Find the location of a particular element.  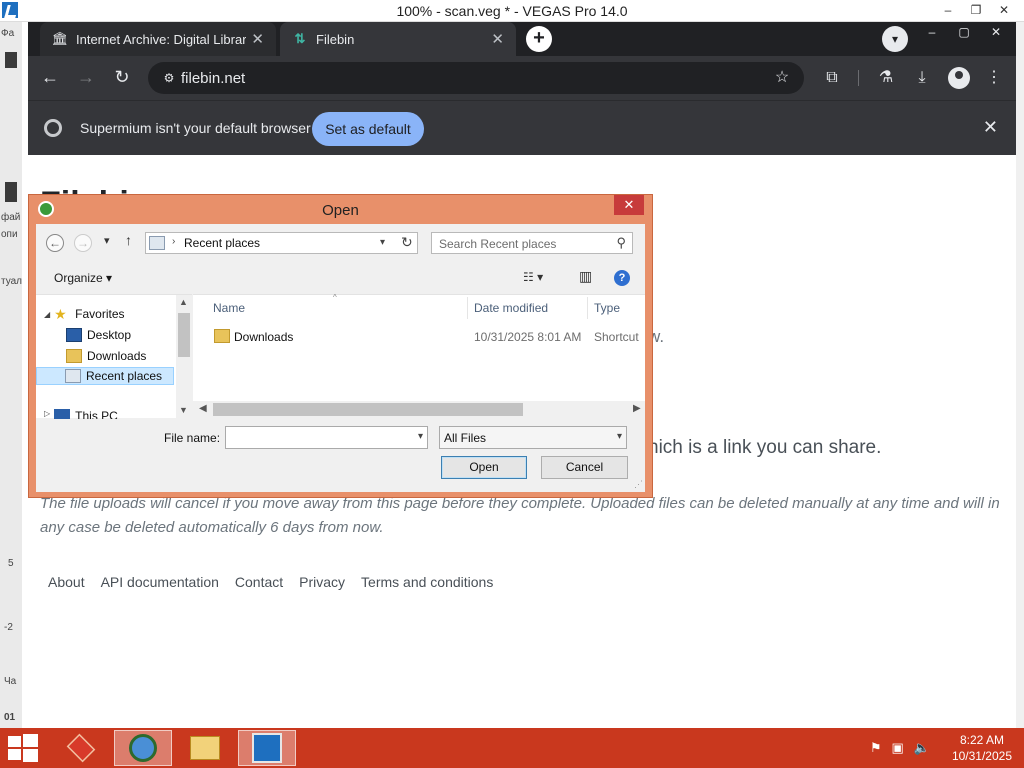

nav-downloads: Downloads is located at coordinates (106, 356).